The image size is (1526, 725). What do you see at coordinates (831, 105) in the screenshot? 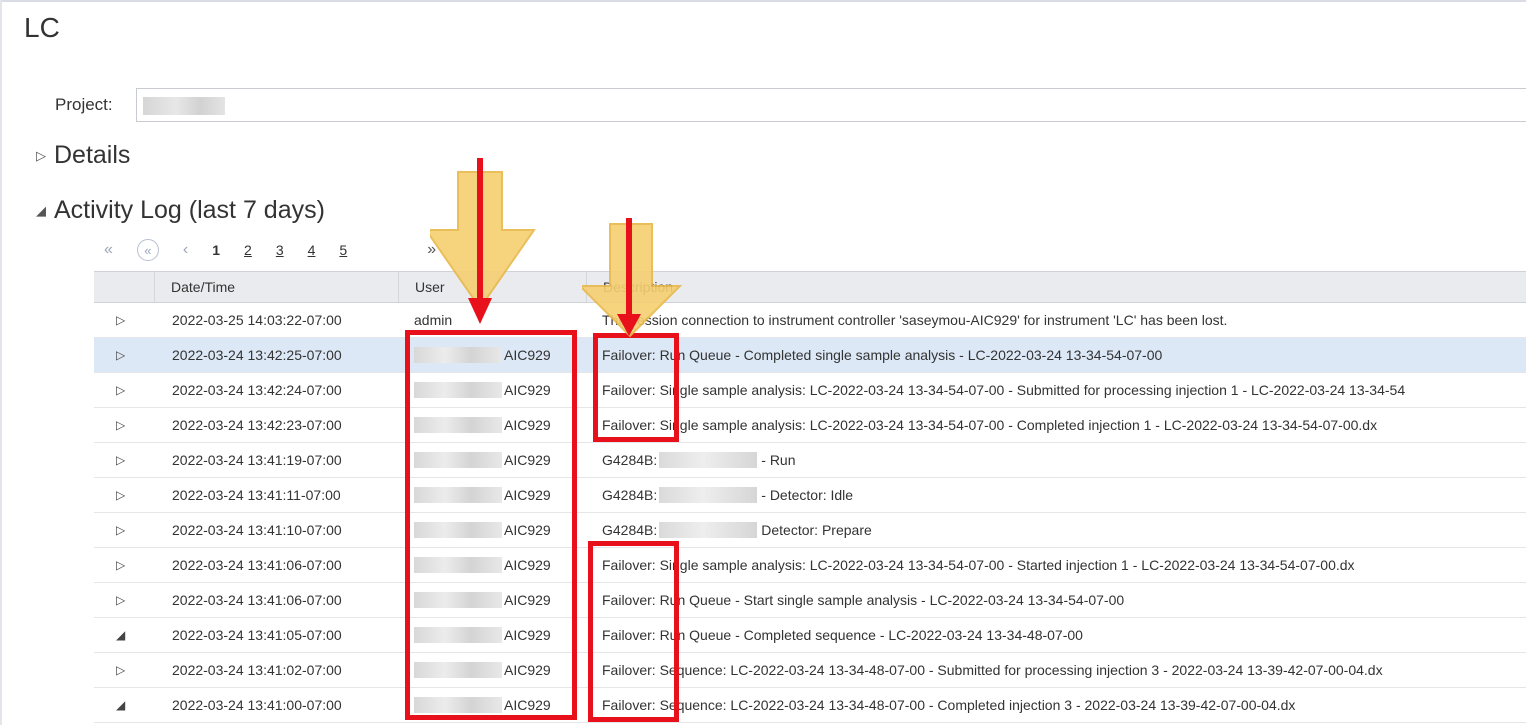
I see `project-field` at bounding box center [831, 105].